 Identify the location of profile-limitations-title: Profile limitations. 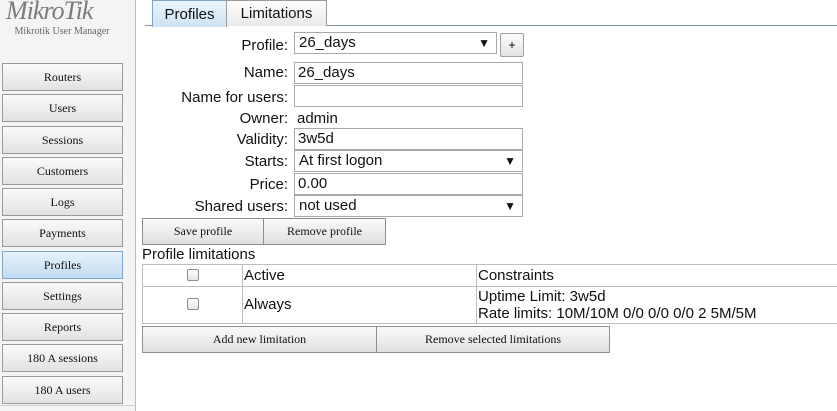
(199, 254).